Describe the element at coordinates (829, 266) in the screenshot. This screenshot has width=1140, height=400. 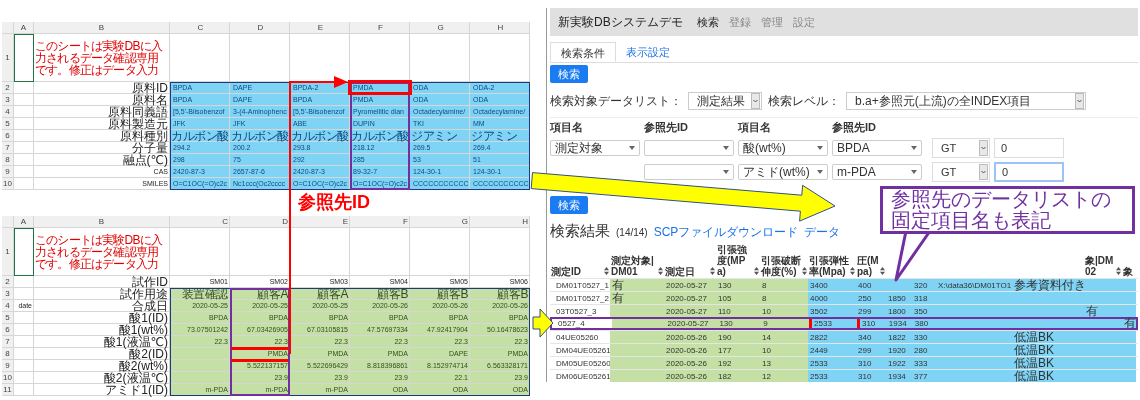
I see `column-header: 引張弾性率(Mpa)` at that location.